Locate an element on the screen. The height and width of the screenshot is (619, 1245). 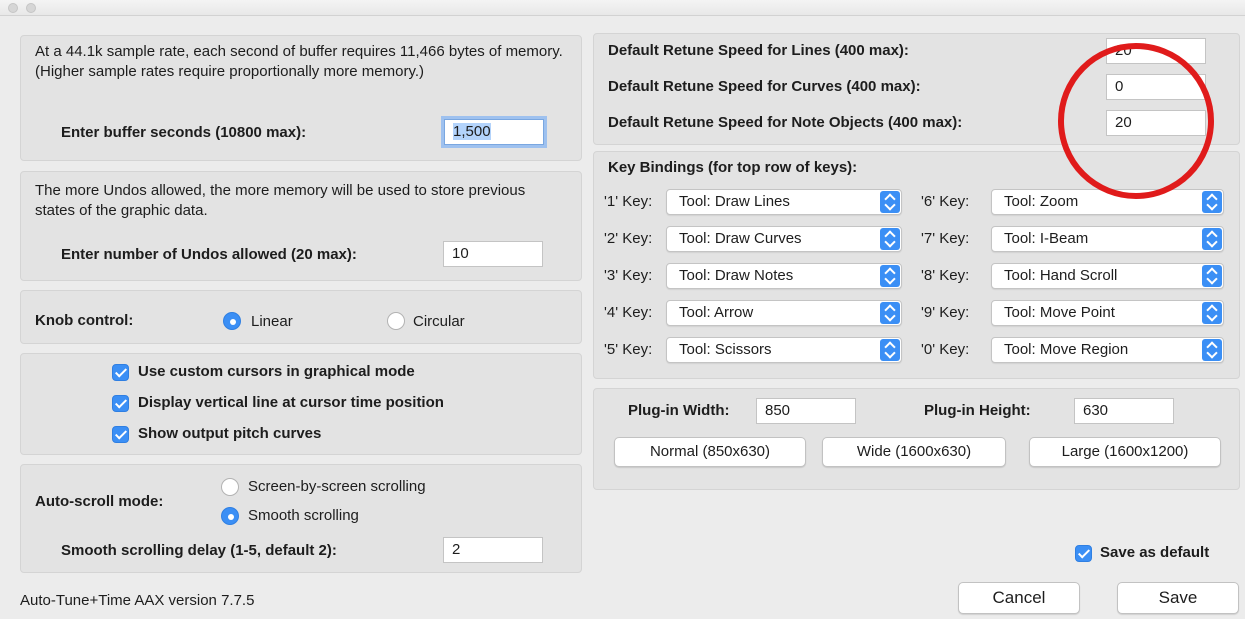
undo-count-label: Enter number of Undos allowed (20 max): is located at coordinates (209, 254).